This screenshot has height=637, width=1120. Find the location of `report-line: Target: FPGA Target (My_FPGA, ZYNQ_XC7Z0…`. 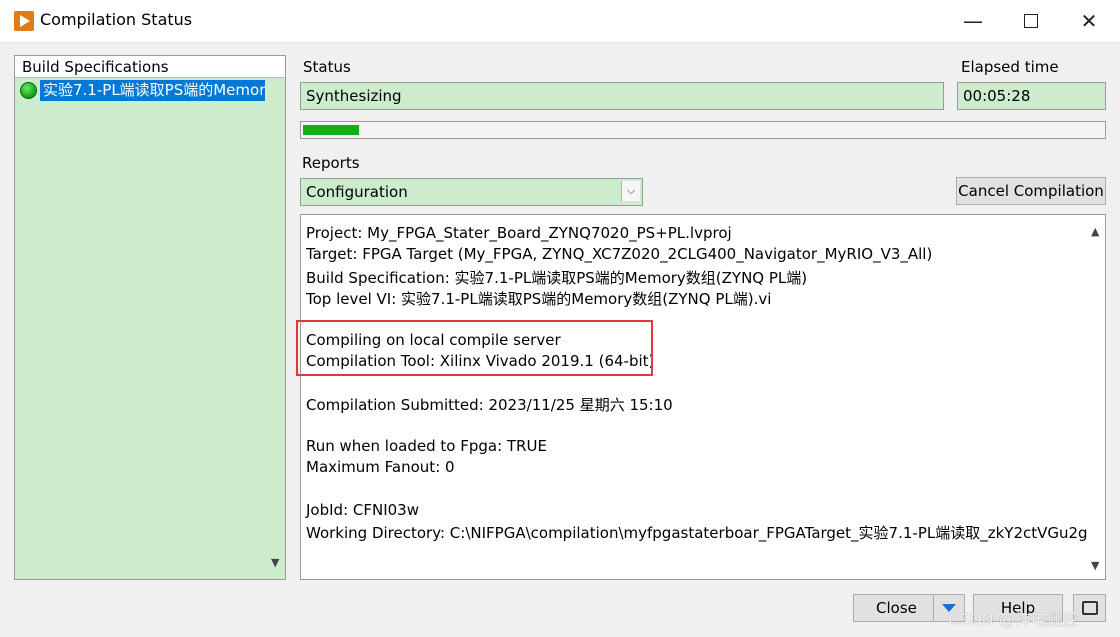

report-line: Target: FPGA Target (My_FPGA, ZYNQ_XC7Z0… is located at coordinates (619, 254).